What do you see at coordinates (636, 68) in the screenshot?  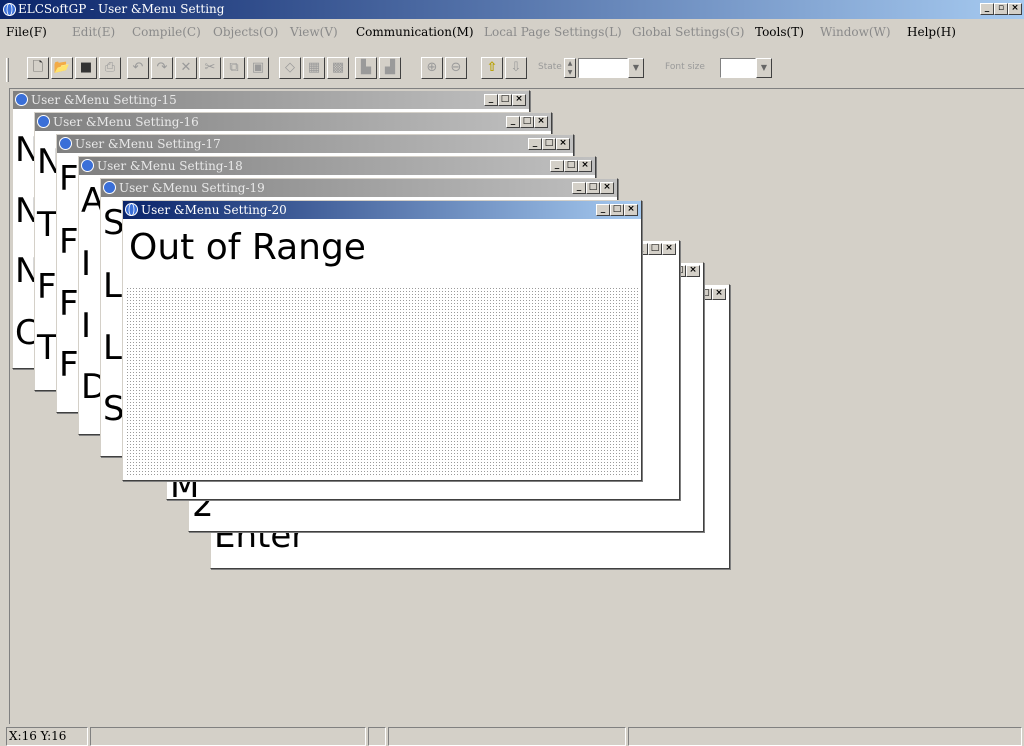 I see `state-dropdown-icon: ▼` at bounding box center [636, 68].